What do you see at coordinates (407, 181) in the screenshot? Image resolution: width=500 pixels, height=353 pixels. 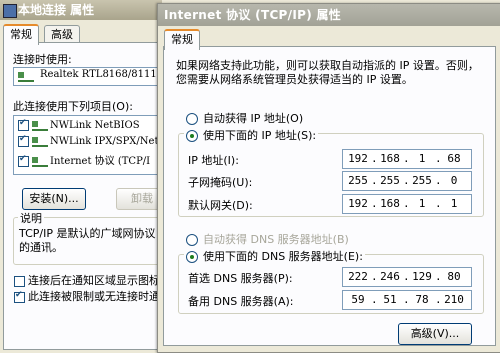 I see `subnet-mask-field: 255. 255. 255. 0` at bounding box center [407, 181].